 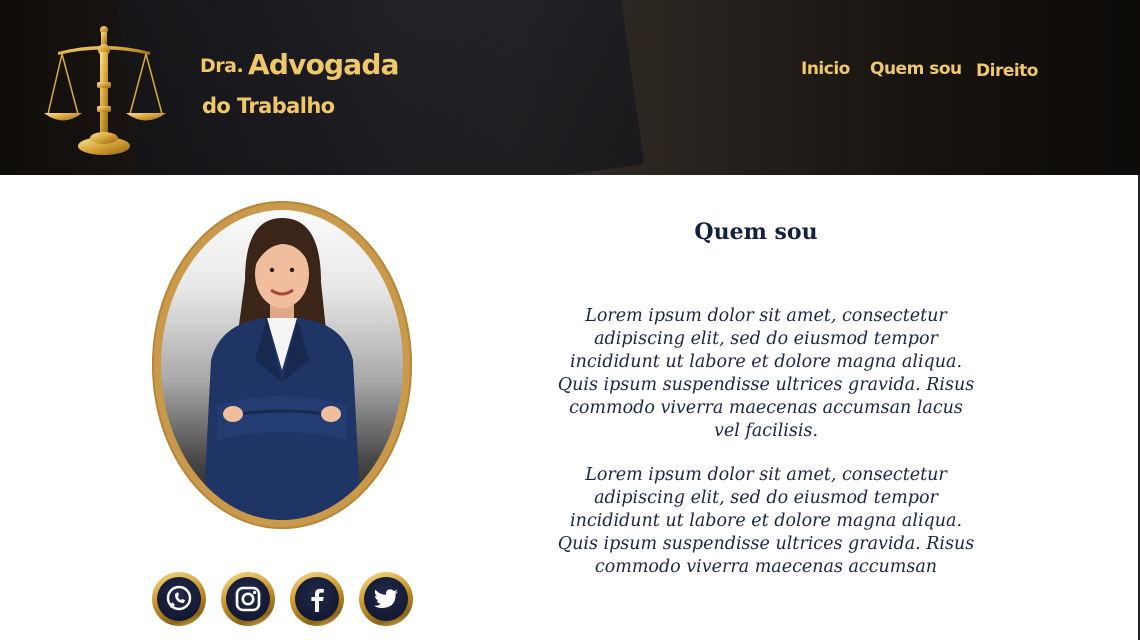 What do you see at coordinates (222, 66) in the screenshot?
I see `brand-prefix: Dra.` at bounding box center [222, 66].